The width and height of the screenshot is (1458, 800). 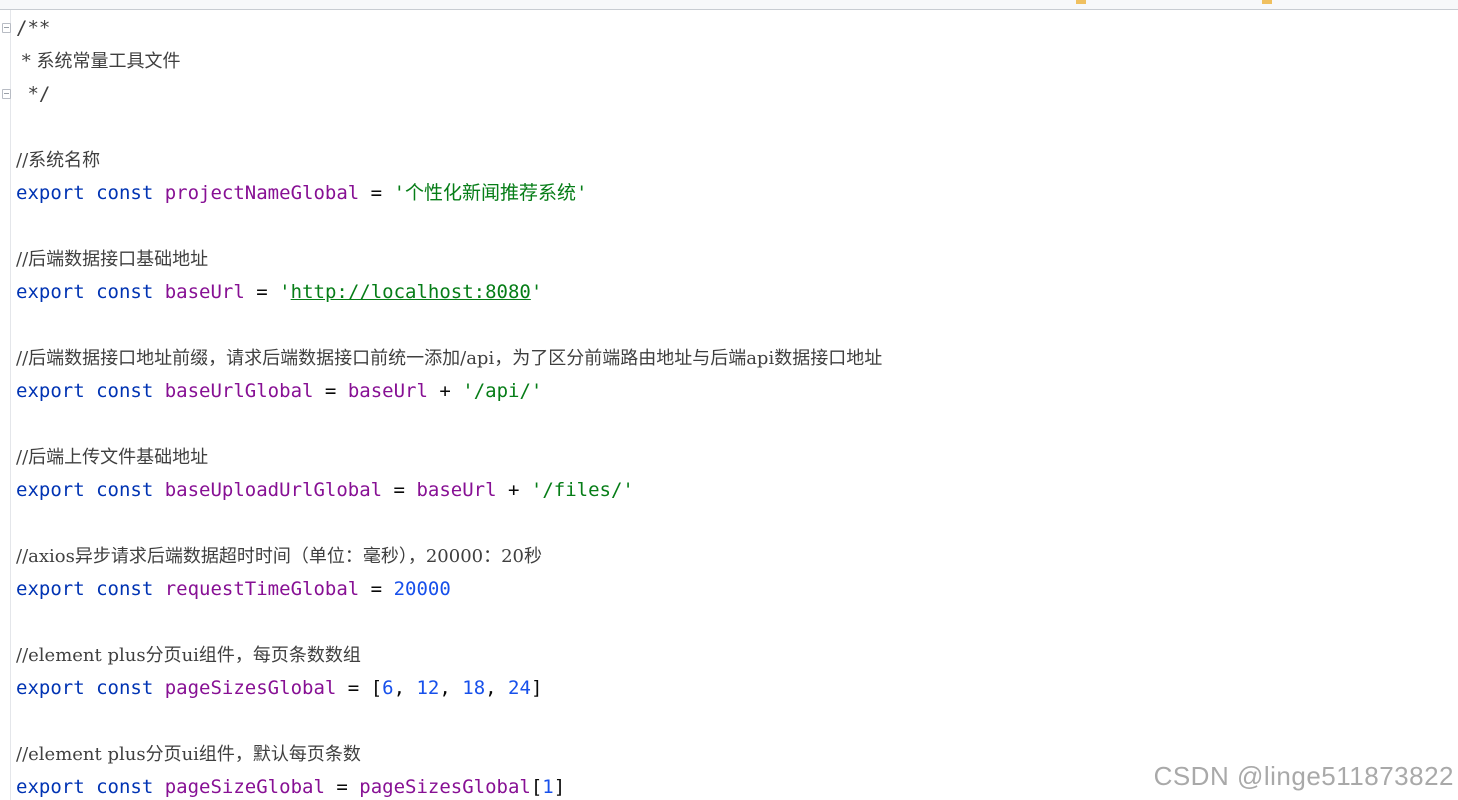 I want to click on comment-line: //系统名称, so click(x=737, y=160).